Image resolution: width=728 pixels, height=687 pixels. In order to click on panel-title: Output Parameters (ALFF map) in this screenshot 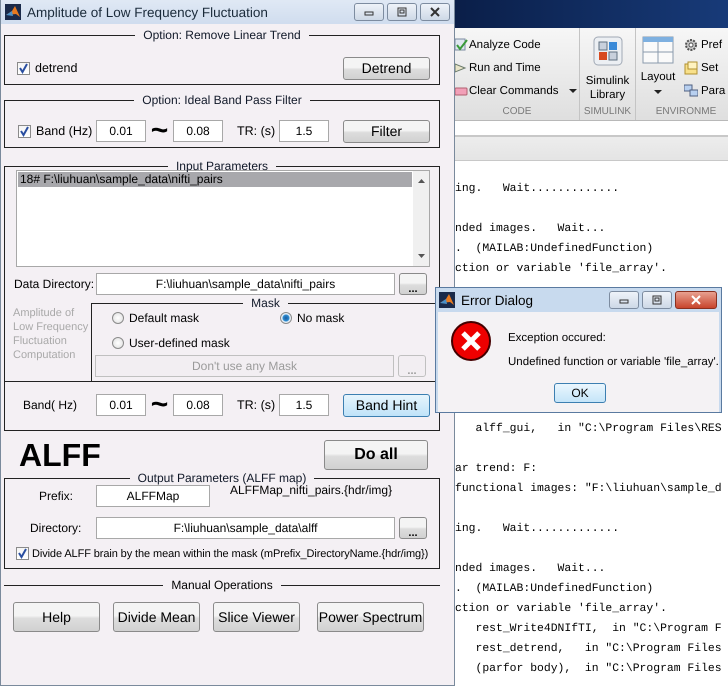, I will do `click(222, 478)`.